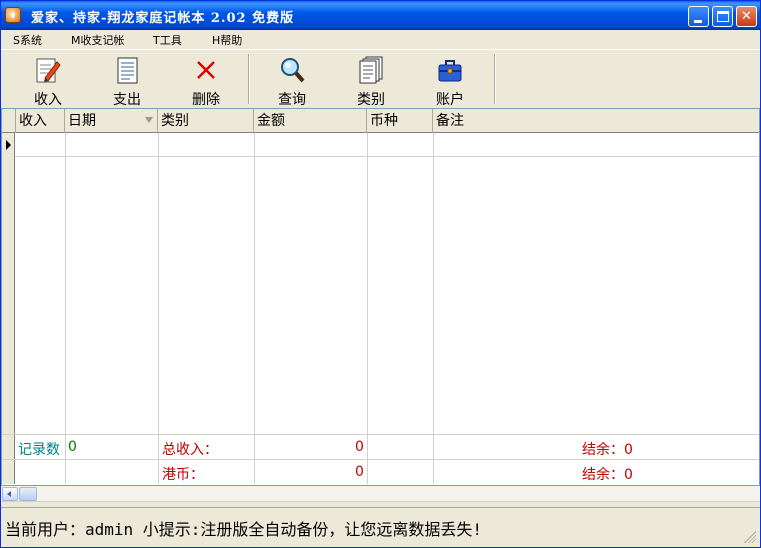 This screenshot has height=548, width=761. What do you see at coordinates (206, 121) in the screenshot?
I see `col-category: 类别` at bounding box center [206, 121].